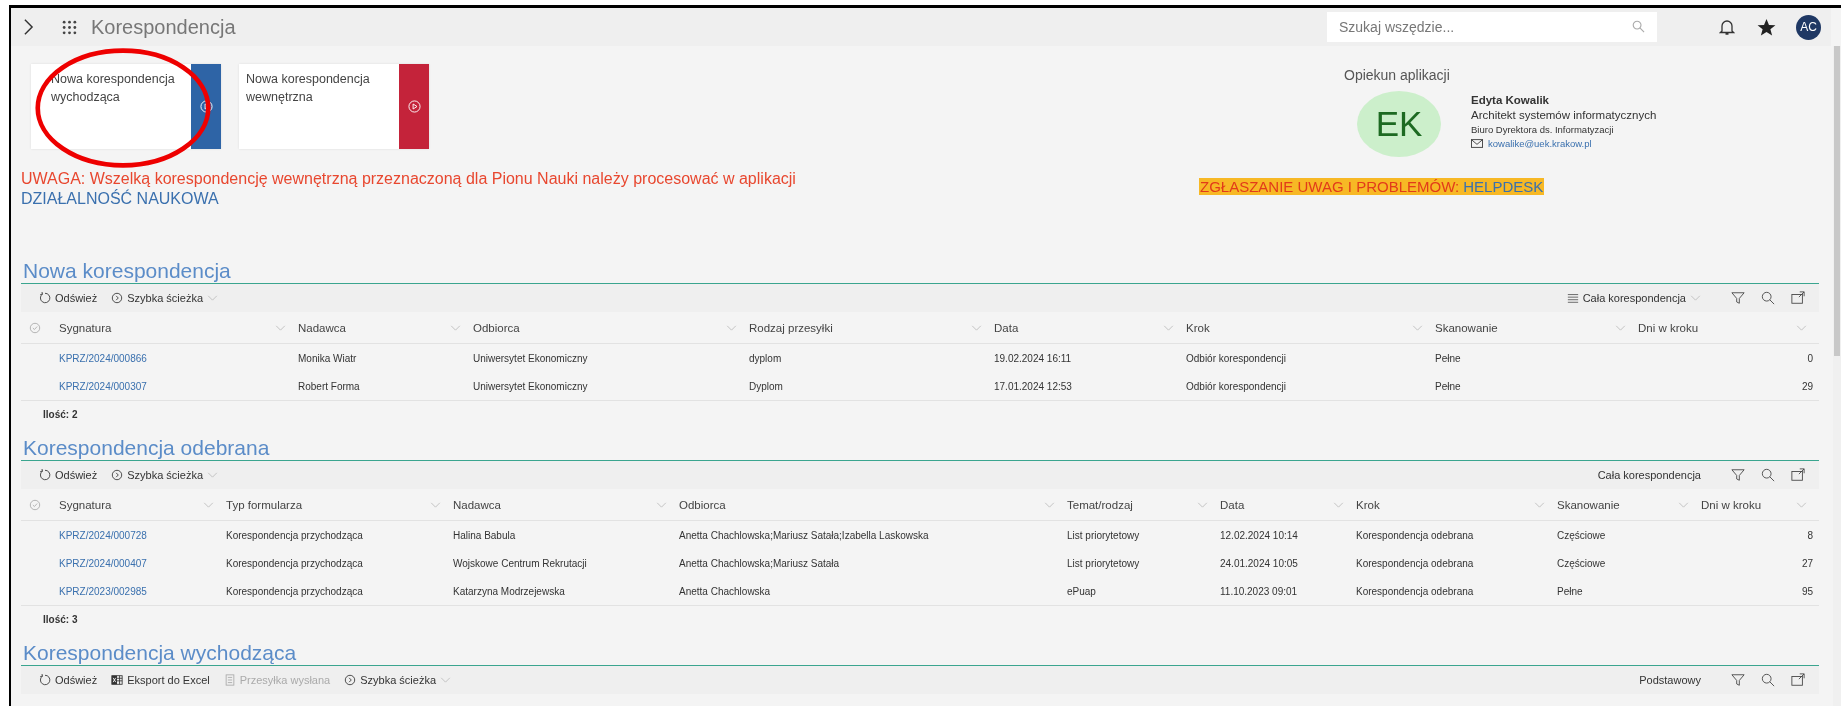 This screenshot has height=706, width=1841. What do you see at coordinates (334, 106) in the screenshot?
I see `action-tile: Nowa korespondencja wewnętrzna` at bounding box center [334, 106].